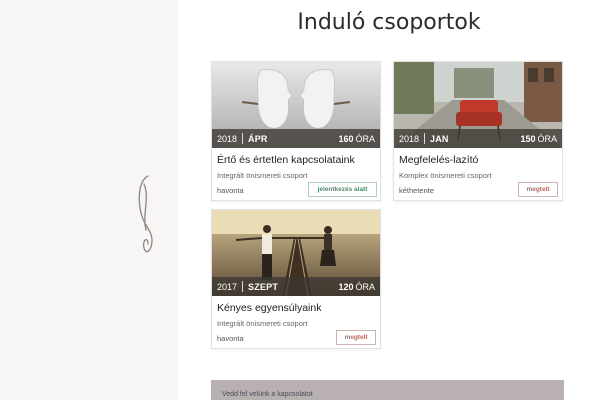  What do you see at coordinates (417, 190) in the screenshot?
I see `card-frequency: kéthetente` at bounding box center [417, 190].